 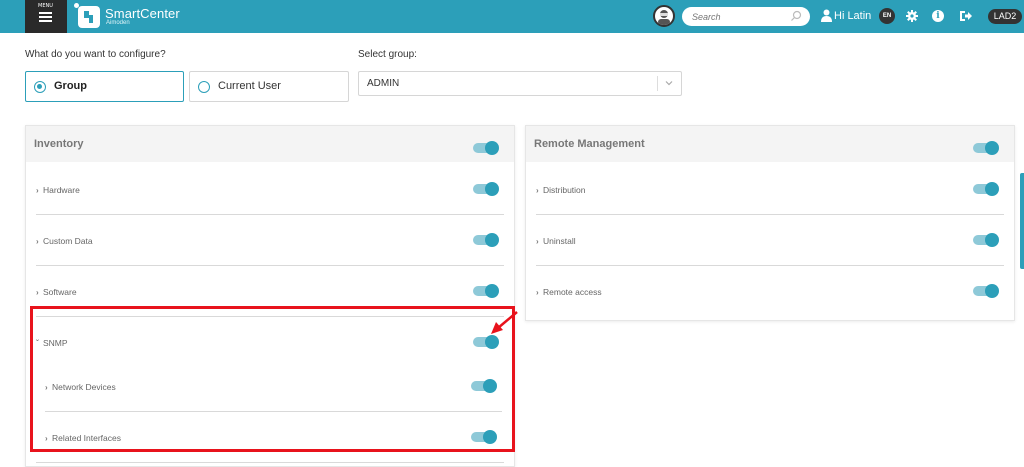 What do you see at coordinates (104, 86) in the screenshot?
I see `option-group: Group` at bounding box center [104, 86].